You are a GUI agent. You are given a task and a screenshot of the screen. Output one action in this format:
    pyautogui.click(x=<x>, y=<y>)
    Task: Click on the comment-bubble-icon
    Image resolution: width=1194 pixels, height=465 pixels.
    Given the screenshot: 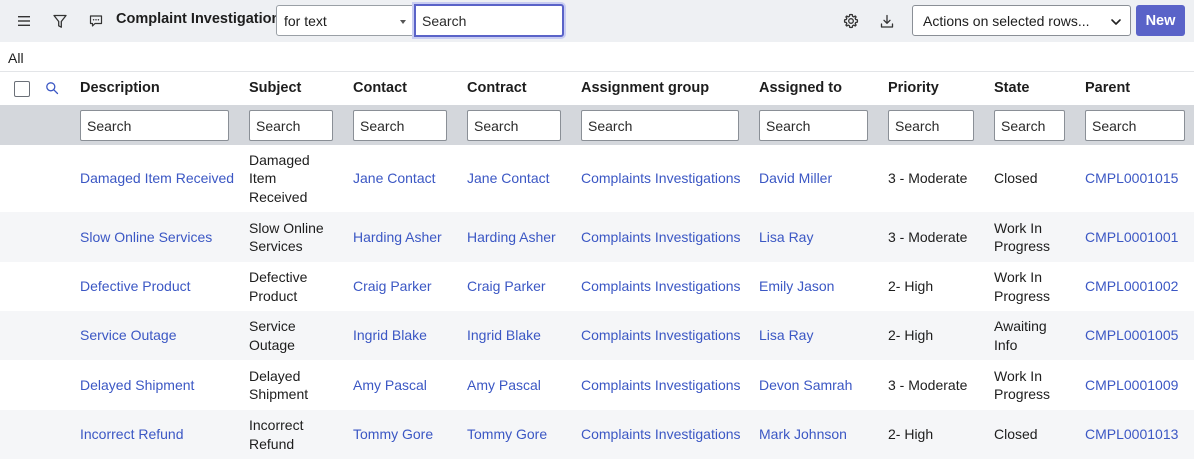 What is the action you would take?
    pyautogui.click(x=96, y=21)
    